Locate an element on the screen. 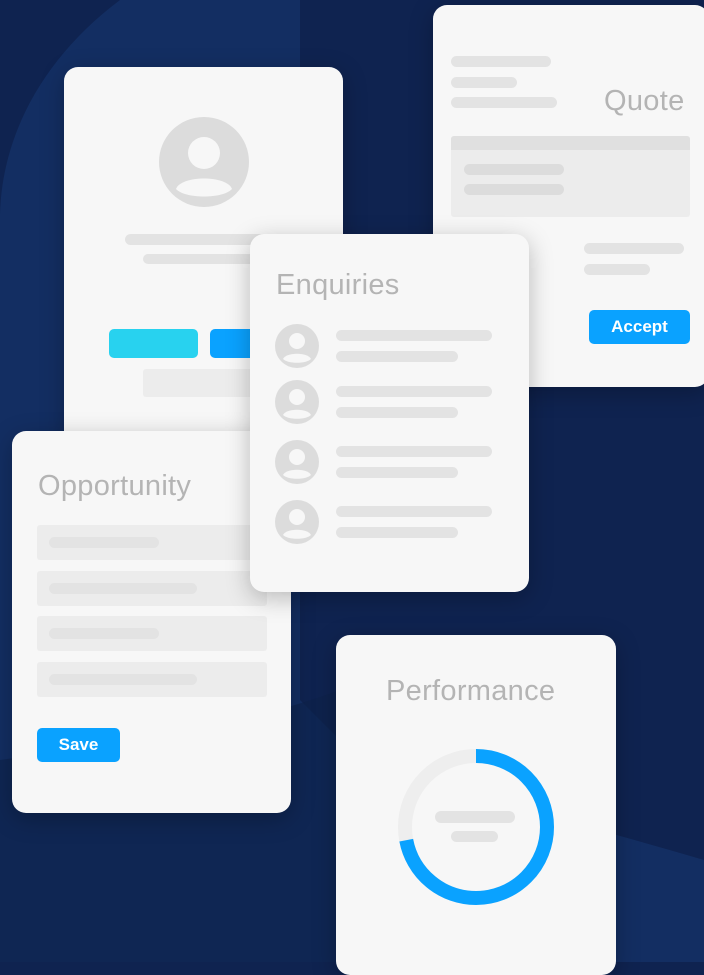 This screenshot has height=975, width=704. performance-card: Performance is located at coordinates (476, 805).